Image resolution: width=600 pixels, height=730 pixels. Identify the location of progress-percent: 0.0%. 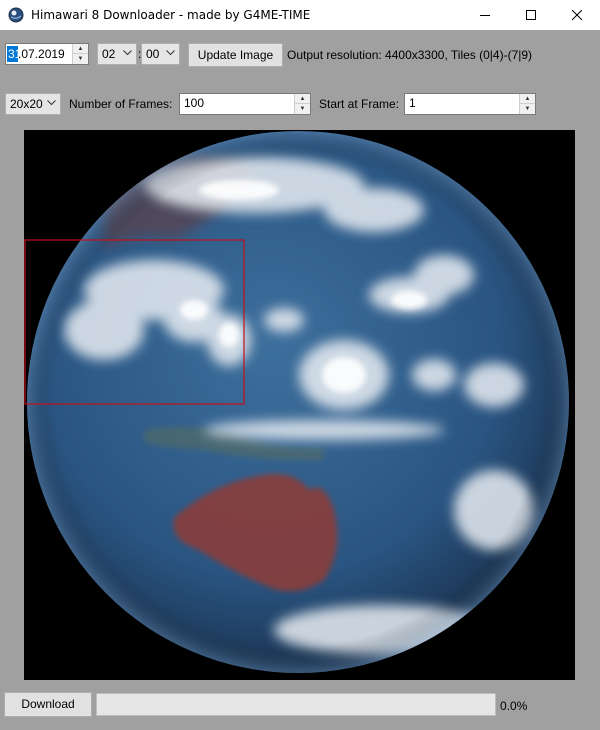
(514, 706).